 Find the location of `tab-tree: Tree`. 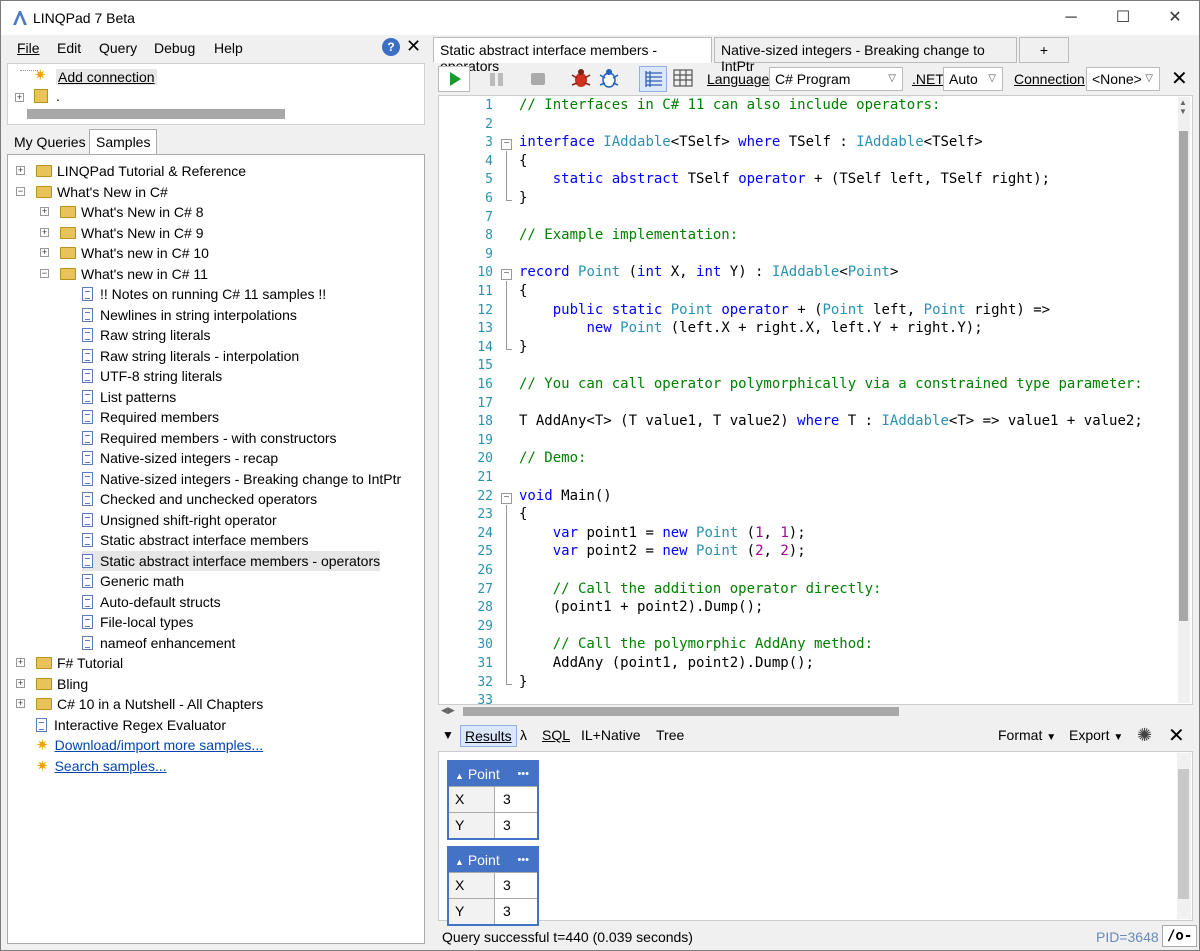

tab-tree: Tree is located at coordinates (670, 735).